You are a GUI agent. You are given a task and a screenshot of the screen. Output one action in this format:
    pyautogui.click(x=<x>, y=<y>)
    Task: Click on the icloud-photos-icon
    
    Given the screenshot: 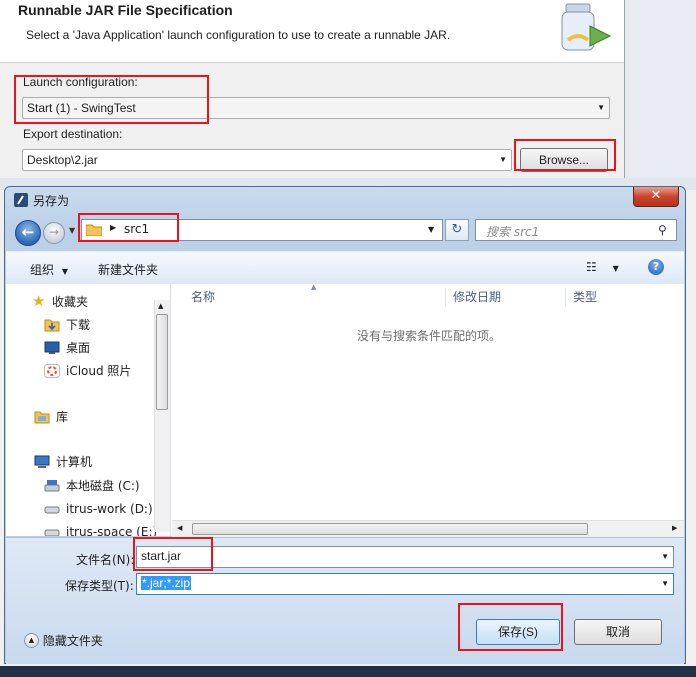 What is the action you would take?
    pyautogui.click(x=52, y=371)
    